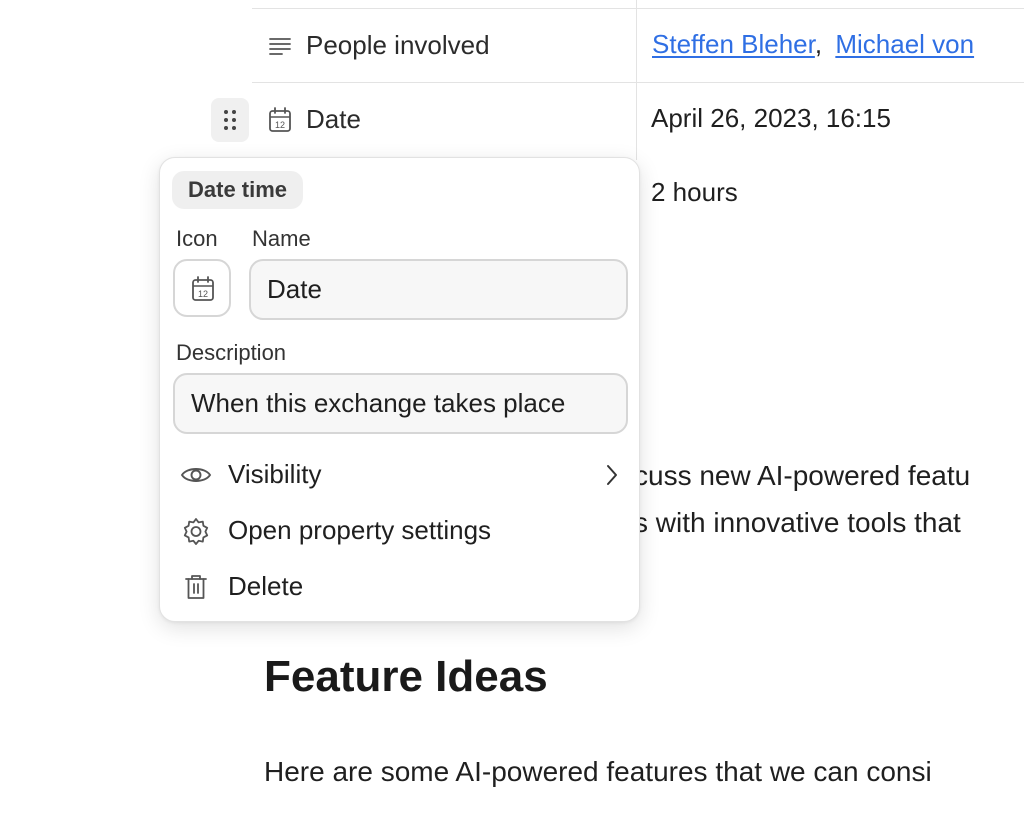 The width and height of the screenshot is (1024, 822). Describe the element at coordinates (266, 586) in the screenshot. I see `menu-label: Delete` at that location.